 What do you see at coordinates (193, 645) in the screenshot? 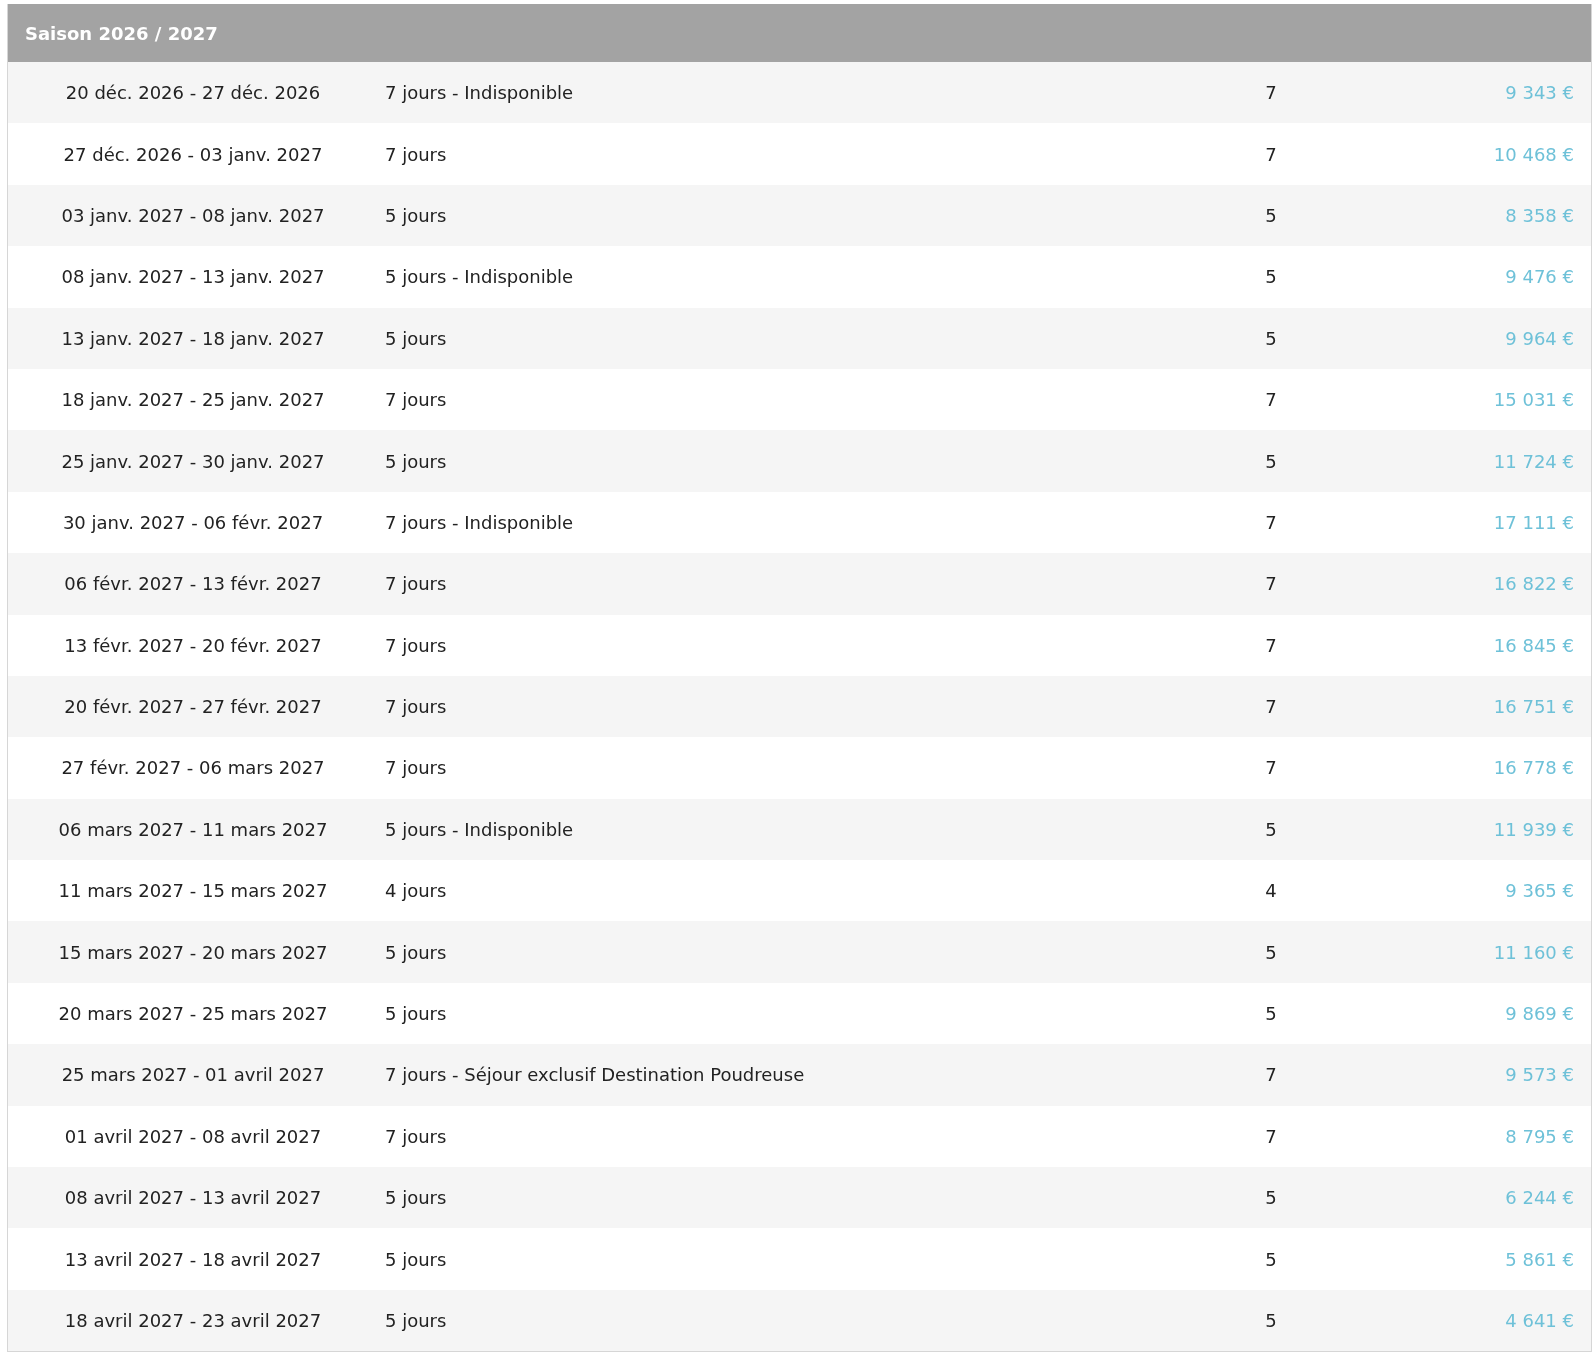
I see `date-range: 13 févr. 2027 - 20 févr. 2027` at bounding box center [193, 645].